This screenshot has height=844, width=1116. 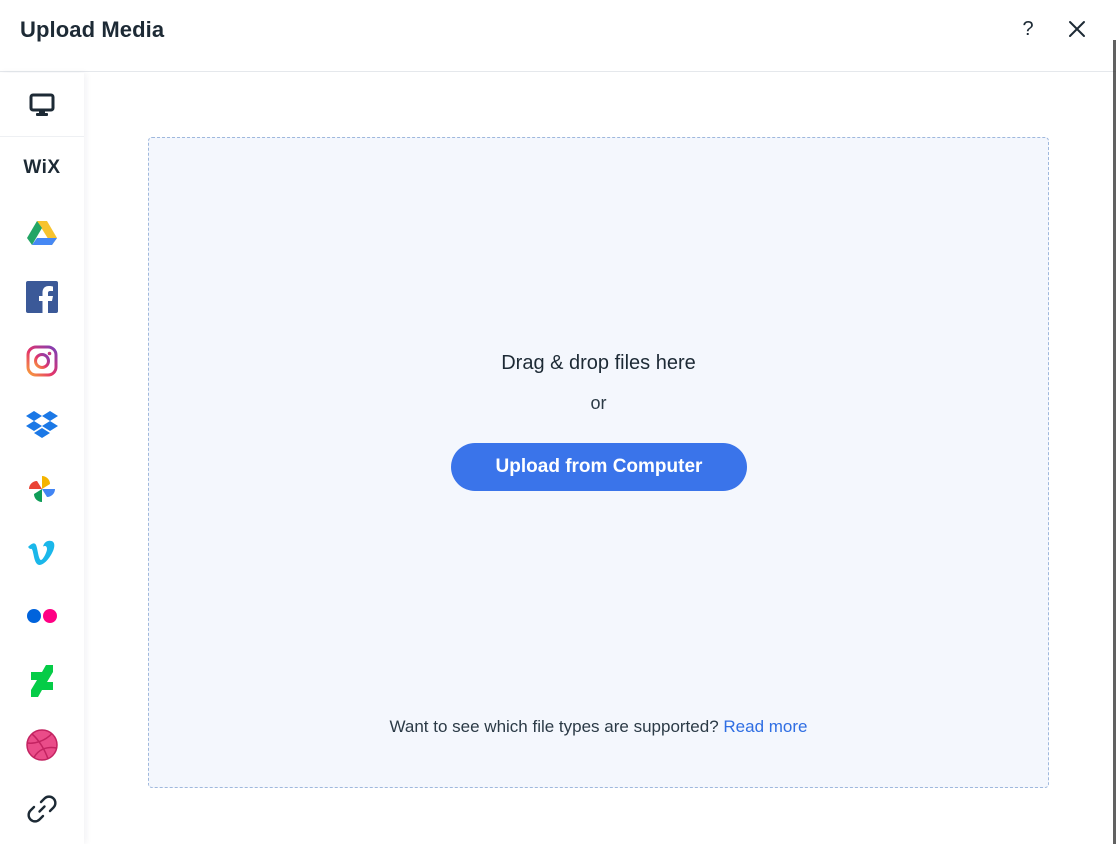 I want to click on sidebar-item-dribbble, so click(x=42, y=745).